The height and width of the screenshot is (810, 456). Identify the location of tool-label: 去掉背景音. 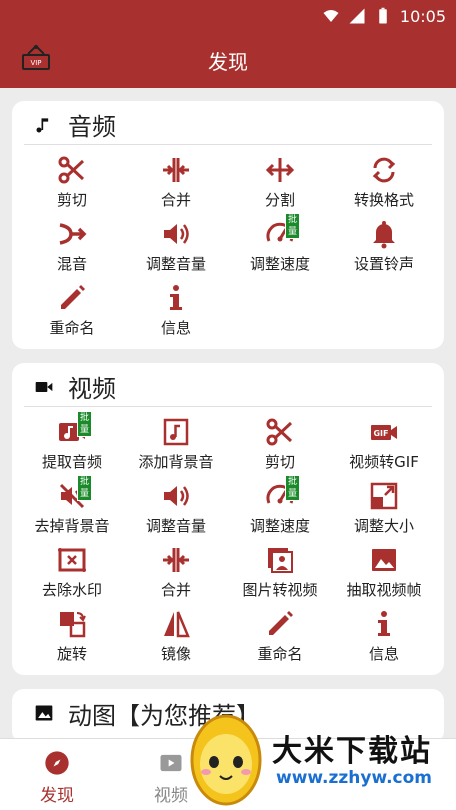
(72, 526).